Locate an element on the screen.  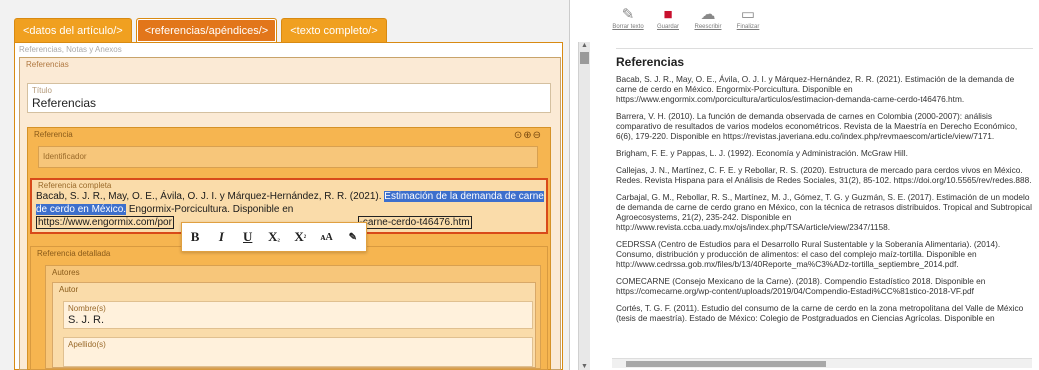
reescribir-button: ☁ Reescribir is located at coordinates (708, 18).